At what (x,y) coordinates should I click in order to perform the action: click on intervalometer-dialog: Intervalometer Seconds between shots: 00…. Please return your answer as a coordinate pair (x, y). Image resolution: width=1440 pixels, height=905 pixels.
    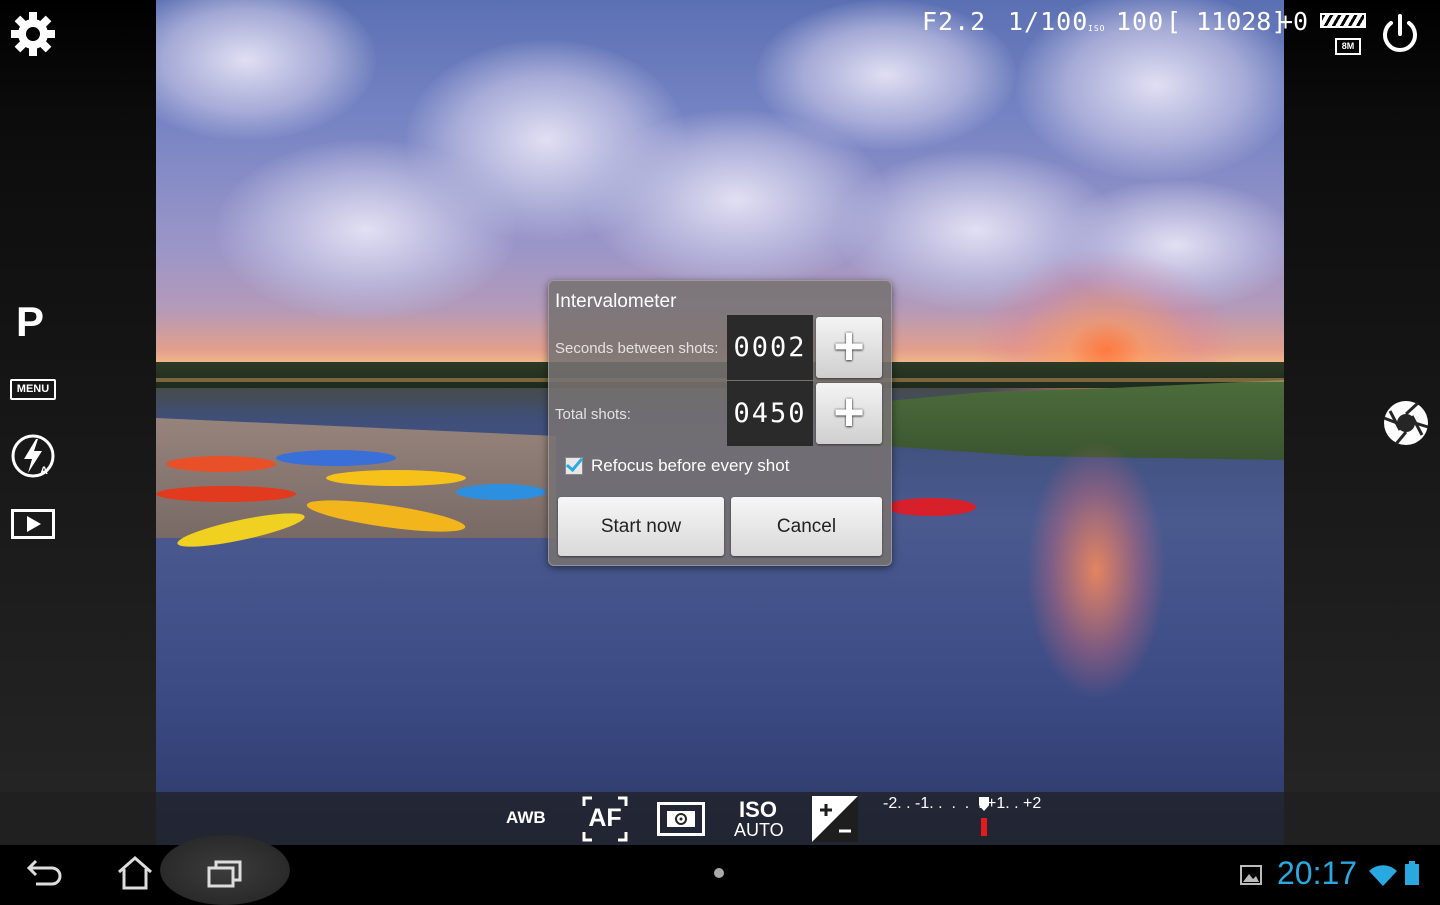
    Looking at the image, I should click on (720, 423).